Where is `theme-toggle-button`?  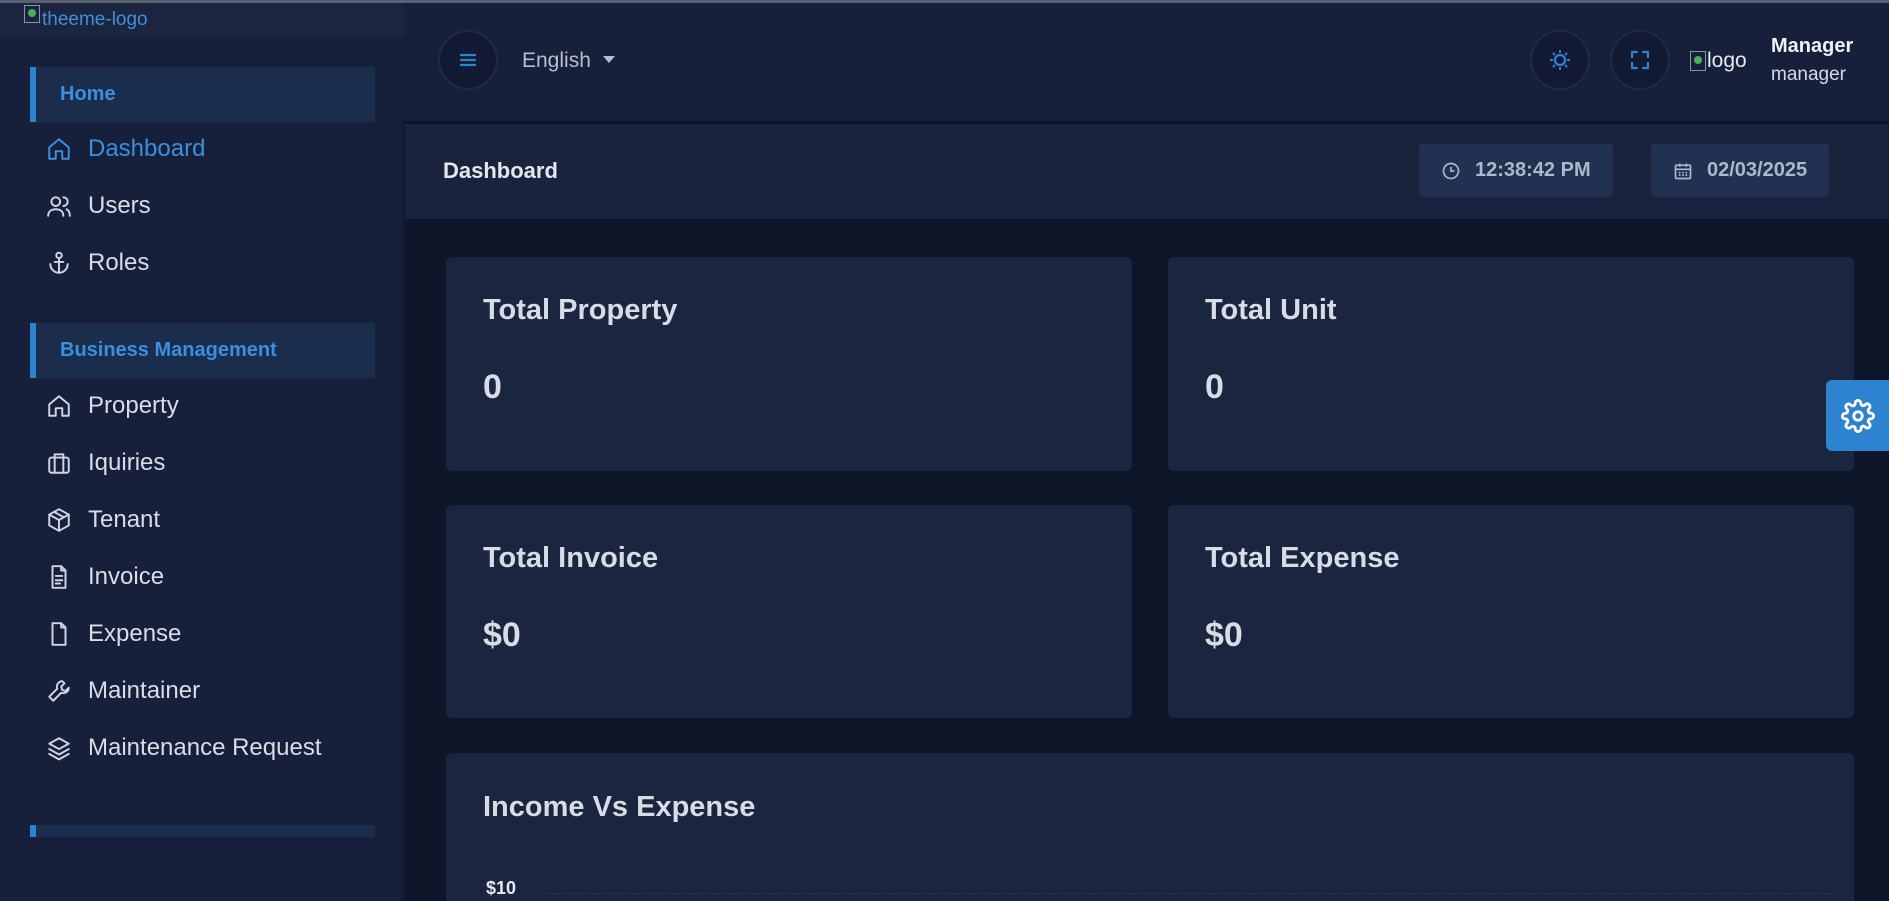 theme-toggle-button is located at coordinates (1560, 60).